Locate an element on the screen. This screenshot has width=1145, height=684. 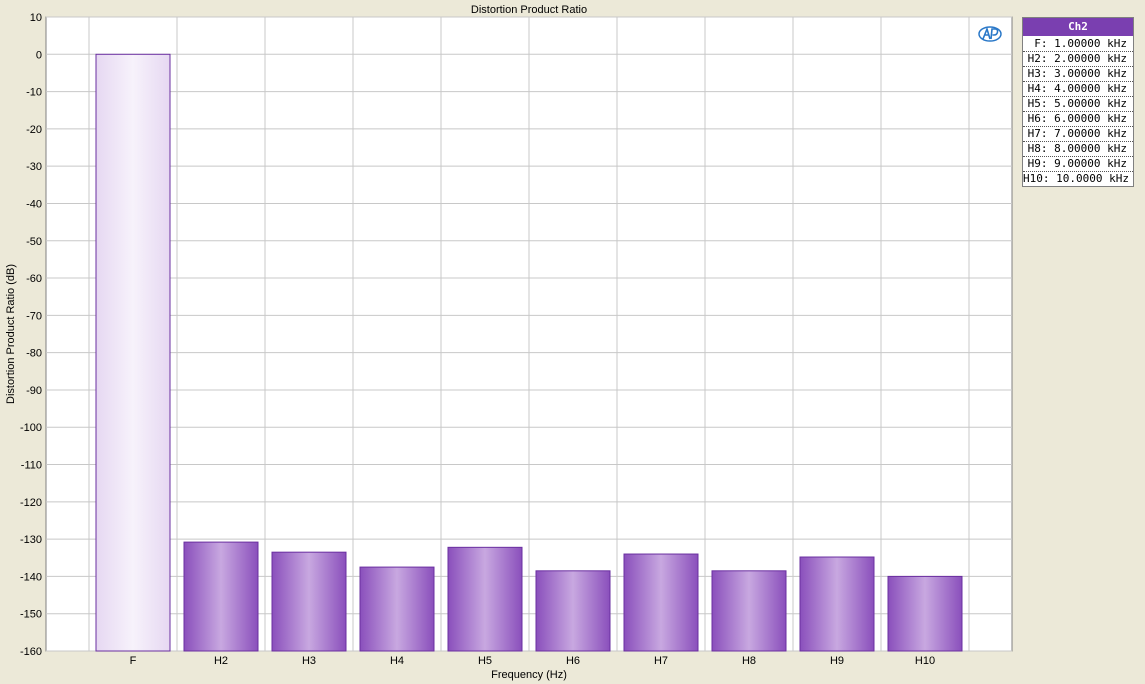
chart-title: Distortion Product Ratio is located at coordinates (529, 10).